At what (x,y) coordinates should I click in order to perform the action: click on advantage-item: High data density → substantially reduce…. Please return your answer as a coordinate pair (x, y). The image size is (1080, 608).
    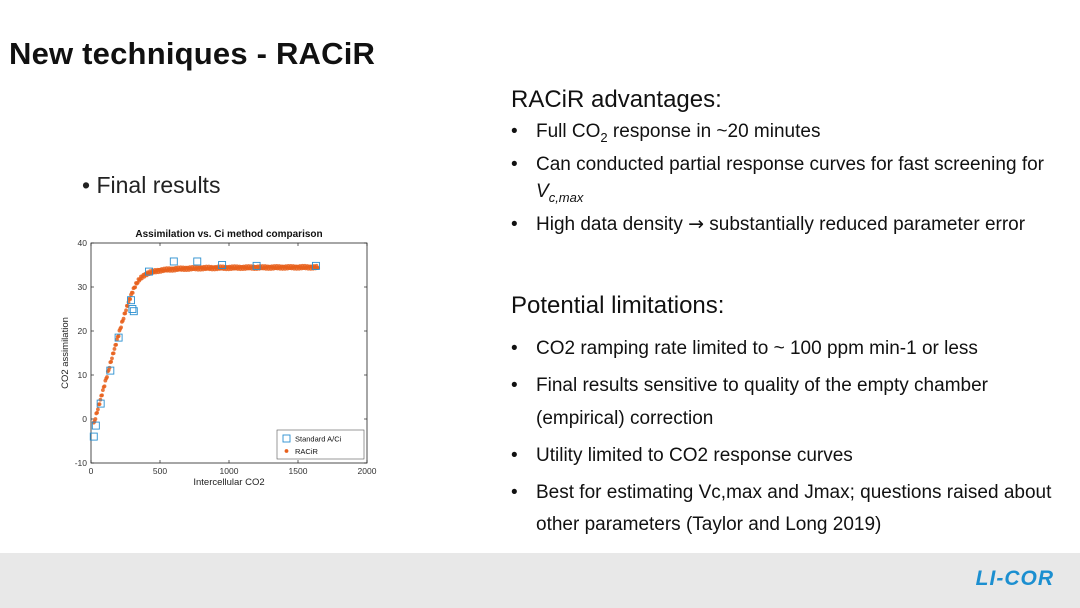
    Looking at the image, I should click on (791, 224).